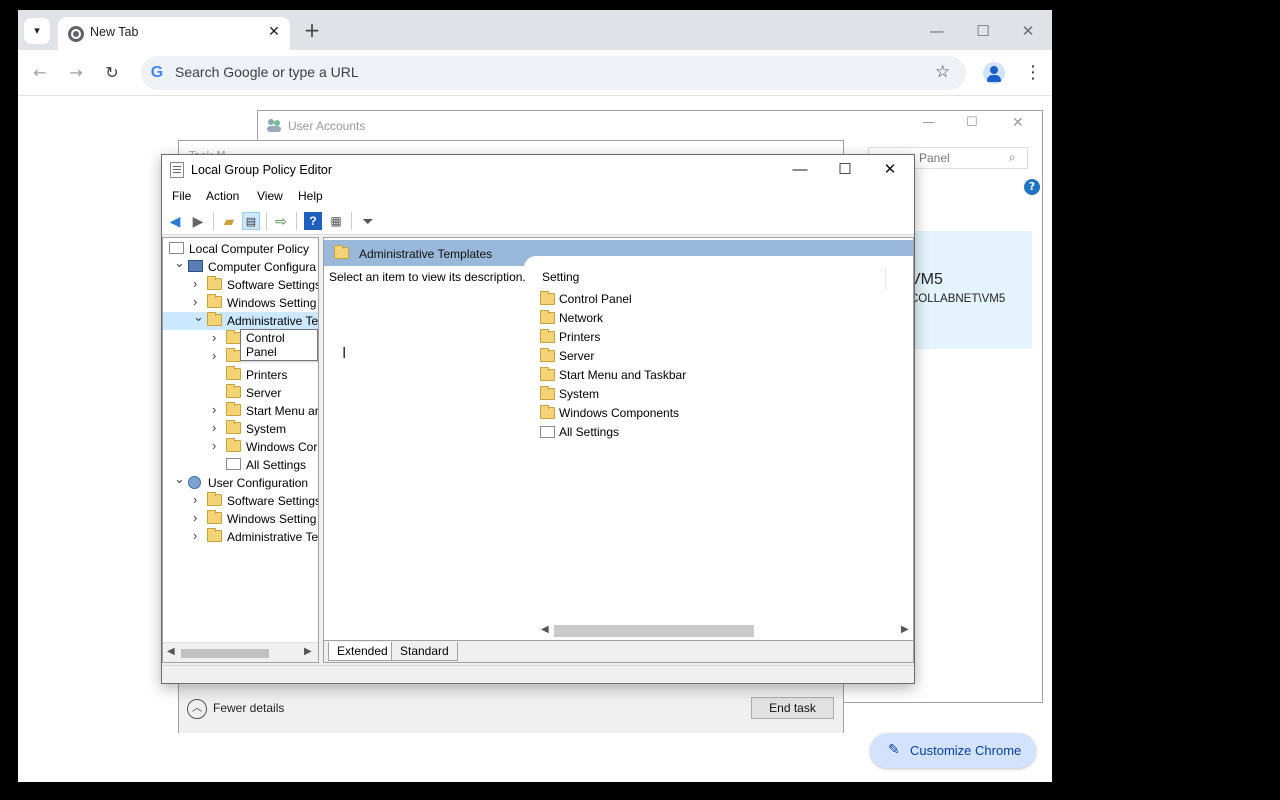 The width and height of the screenshot is (1280, 800). I want to click on policy-icon, so click(176, 248).